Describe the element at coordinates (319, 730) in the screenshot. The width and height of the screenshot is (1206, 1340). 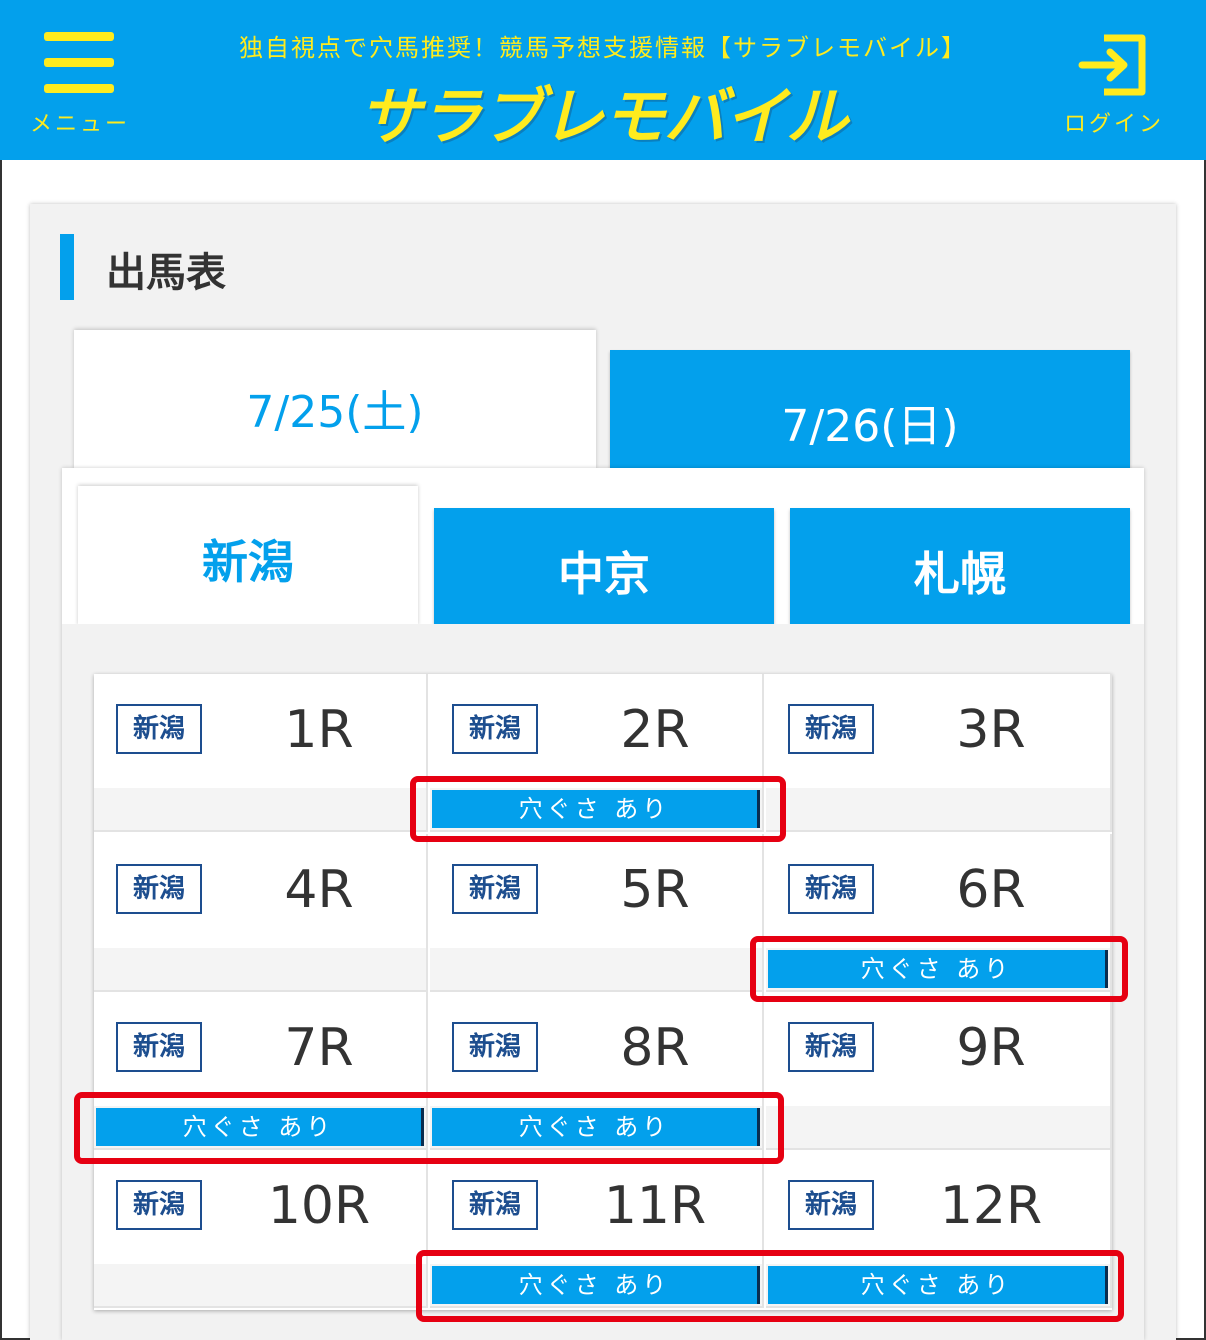
I see `race-number: 1R` at that location.